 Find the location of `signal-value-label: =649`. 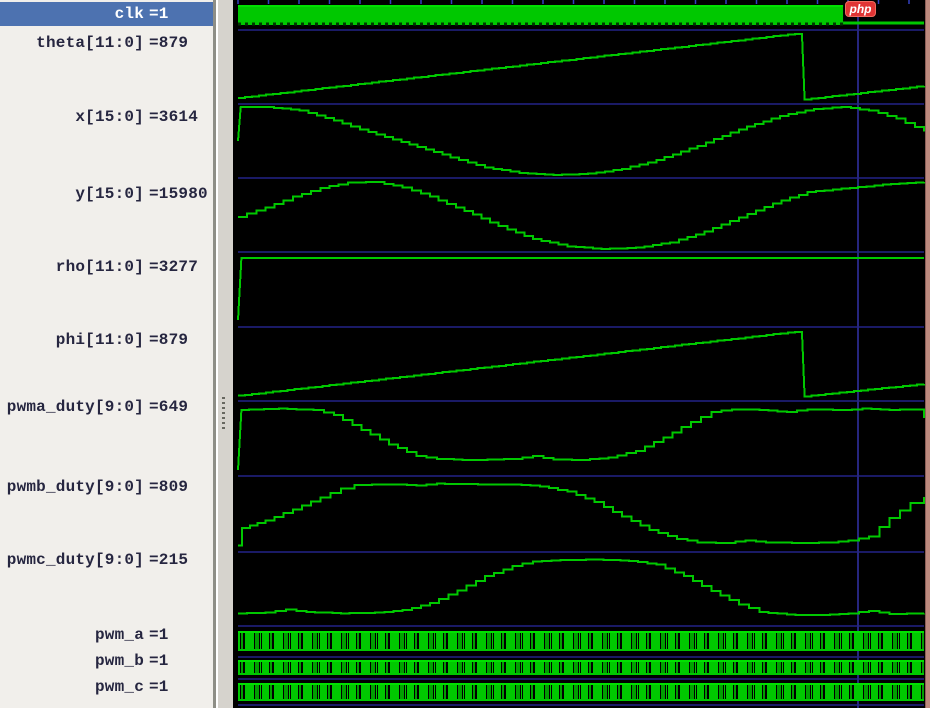

signal-value-label: =649 is located at coordinates (169, 407).